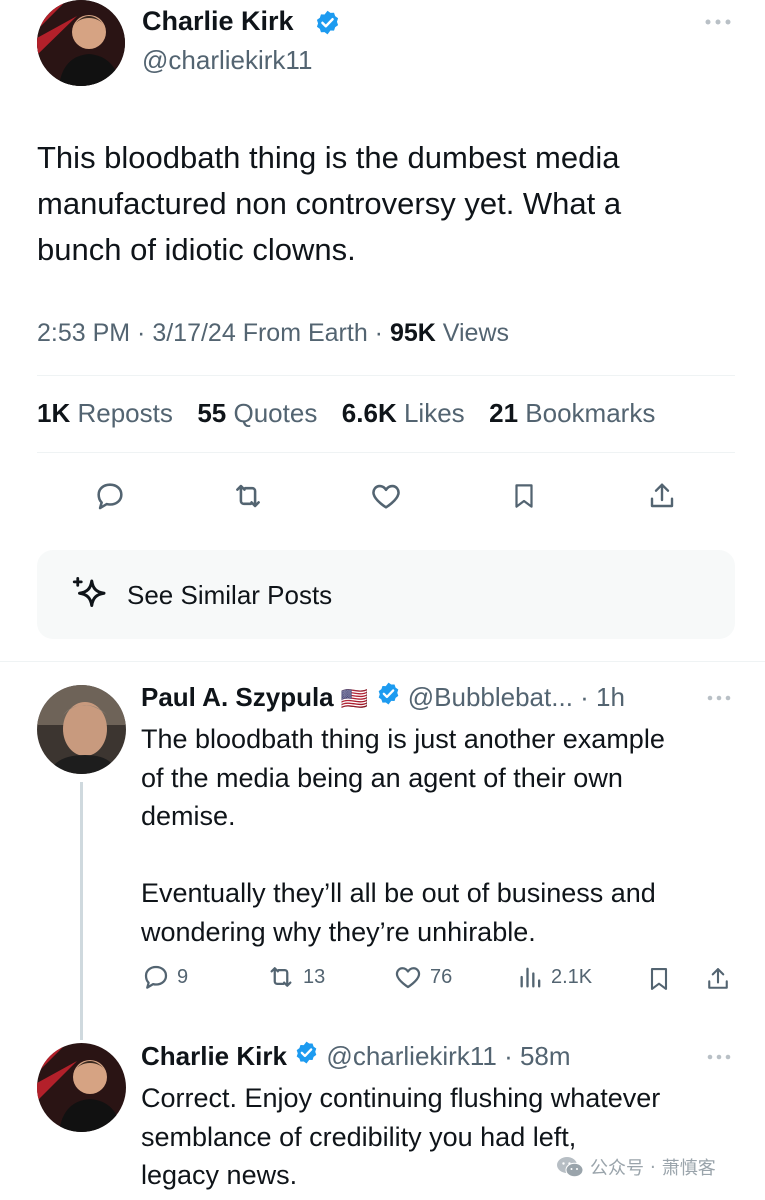 The image size is (765, 1200). Describe the element at coordinates (338, 931) in the screenshot. I see `reply1-text-line: wondering why they’re unhirable.` at that location.